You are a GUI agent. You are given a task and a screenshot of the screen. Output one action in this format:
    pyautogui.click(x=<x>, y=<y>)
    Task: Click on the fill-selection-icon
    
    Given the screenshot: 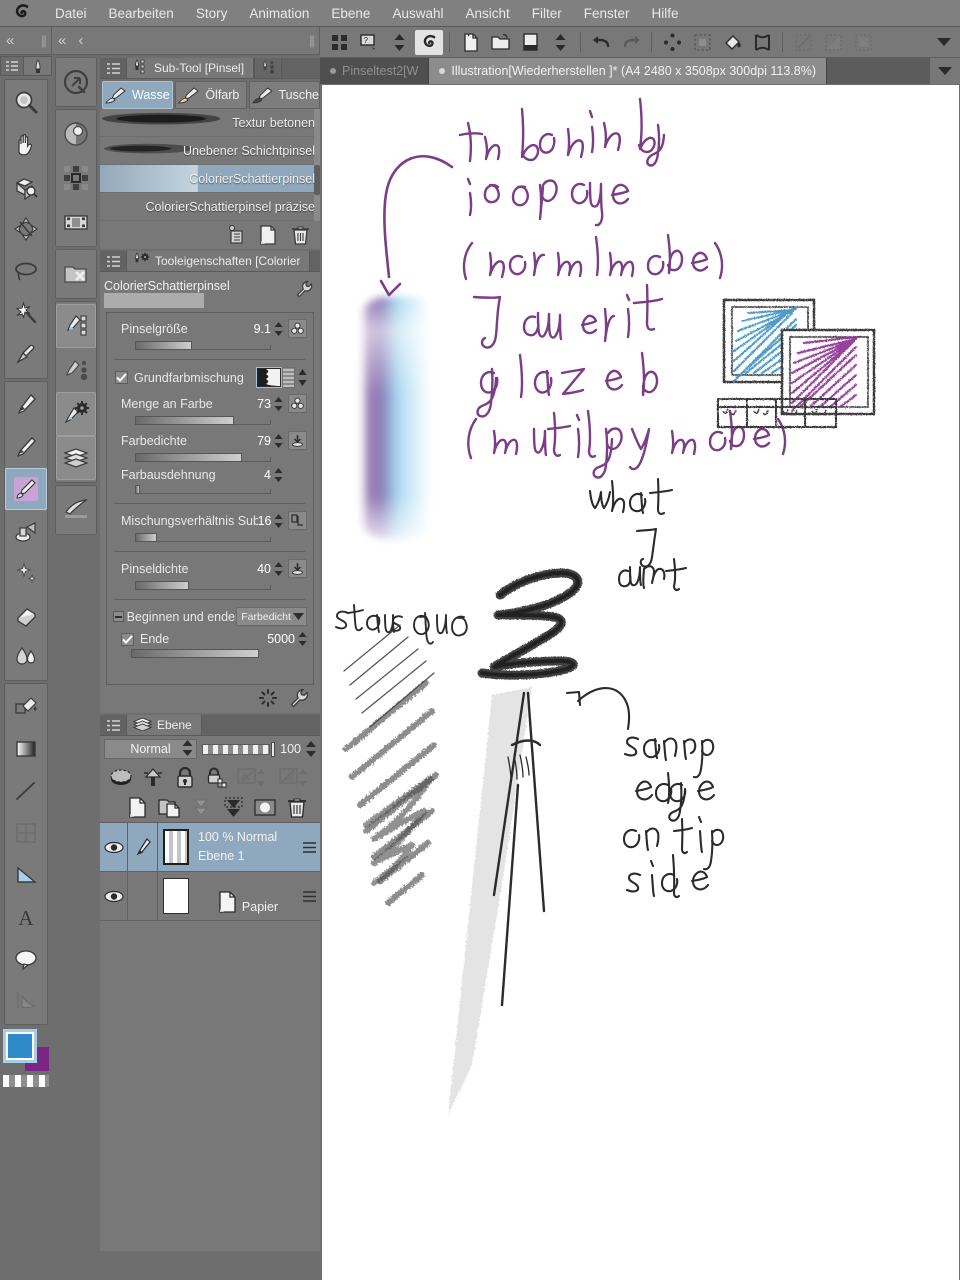 What is the action you would take?
    pyautogui.click(x=702, y=42)
    